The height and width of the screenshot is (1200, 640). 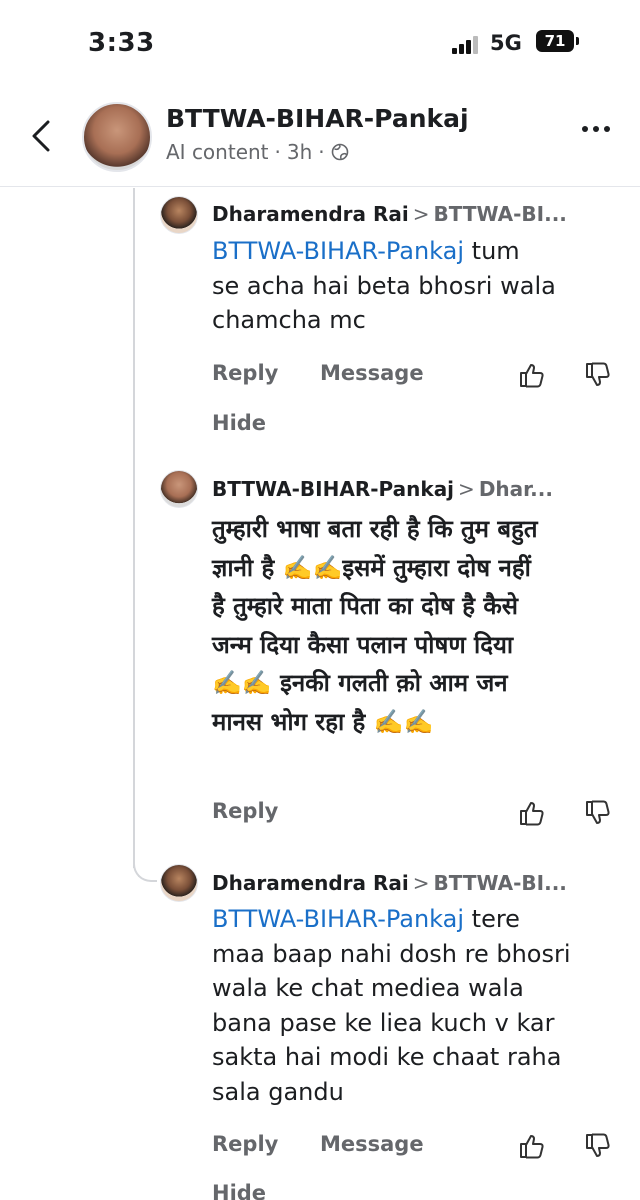 I want to click on globe-icon, so click(x=339, y=152).